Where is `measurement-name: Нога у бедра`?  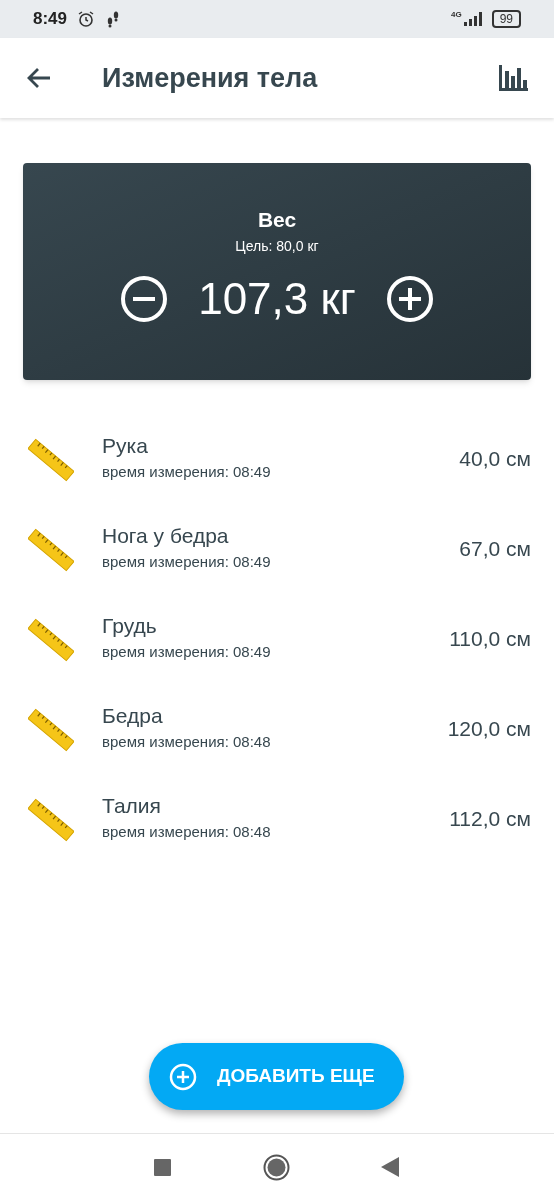
measurement-name: Нога у бедра is located at coordinates (166, 536).